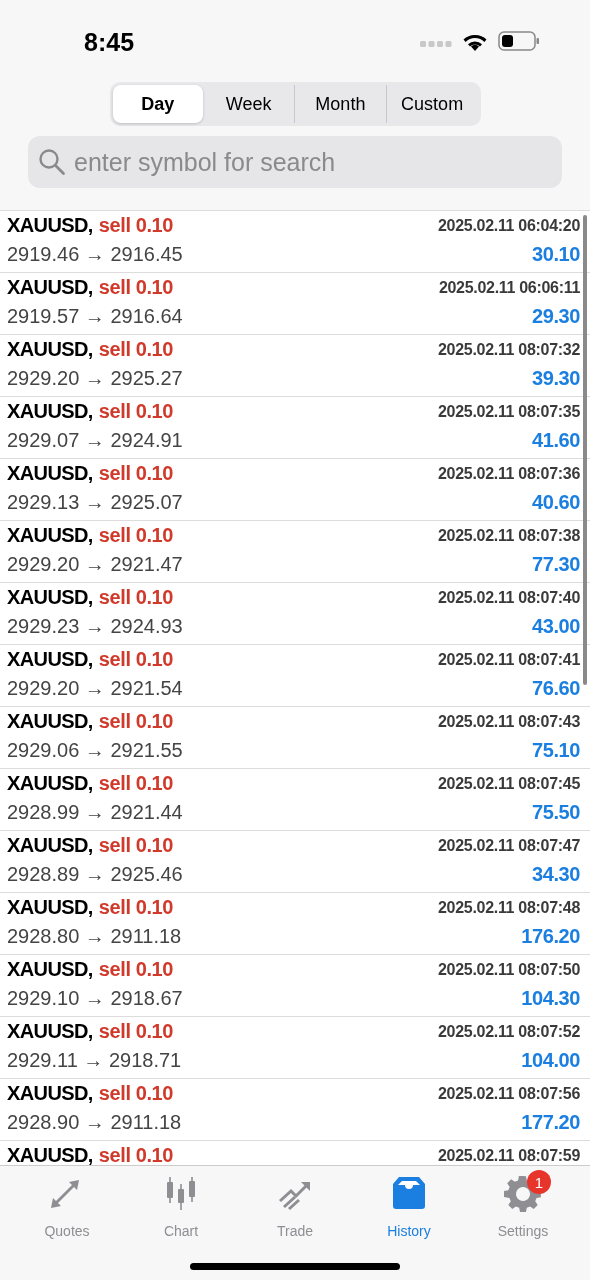 This screenshot has height=1280, width=590. Describe the element at coordinates (158, 104) in the screenshot. I see `period-tab: Day` at that location.